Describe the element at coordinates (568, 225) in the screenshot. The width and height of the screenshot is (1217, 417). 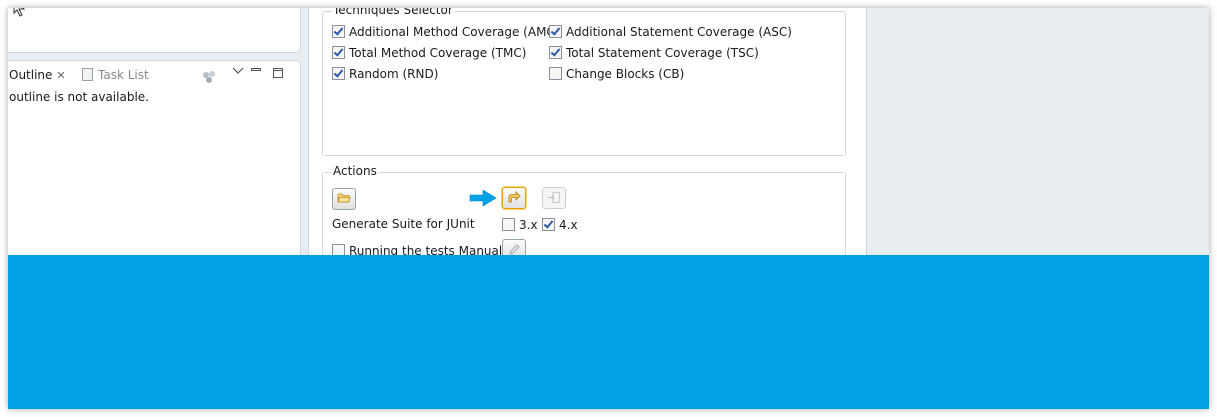
I see `checkbox-junit4-label: 4.x` at that location.